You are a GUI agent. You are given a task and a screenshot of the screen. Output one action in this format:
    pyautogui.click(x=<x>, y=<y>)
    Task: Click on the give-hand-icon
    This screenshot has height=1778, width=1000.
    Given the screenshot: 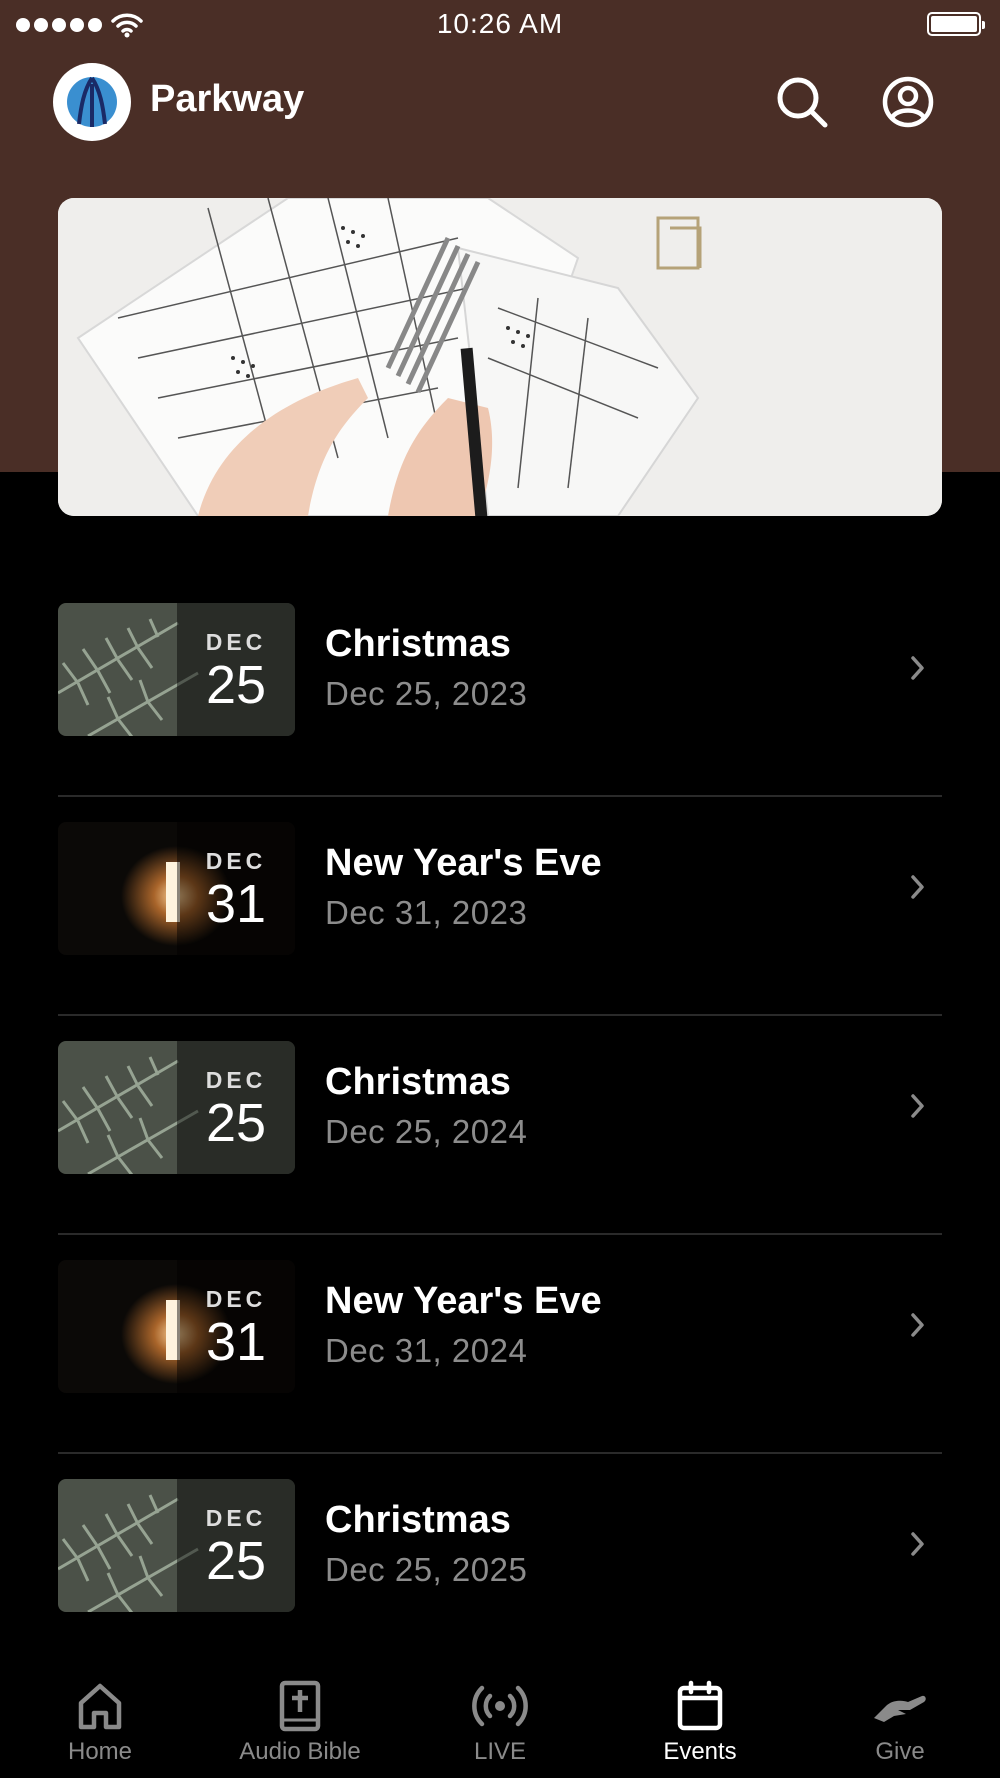 What is the action you would take?
    pyautogui.click(x=900, y=1708)
    